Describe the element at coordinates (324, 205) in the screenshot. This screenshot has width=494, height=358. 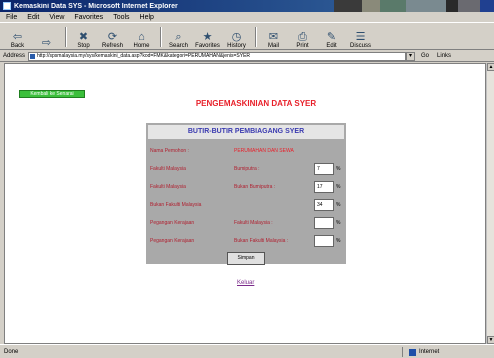
I see `foreign-percent-input: 34` at that location.